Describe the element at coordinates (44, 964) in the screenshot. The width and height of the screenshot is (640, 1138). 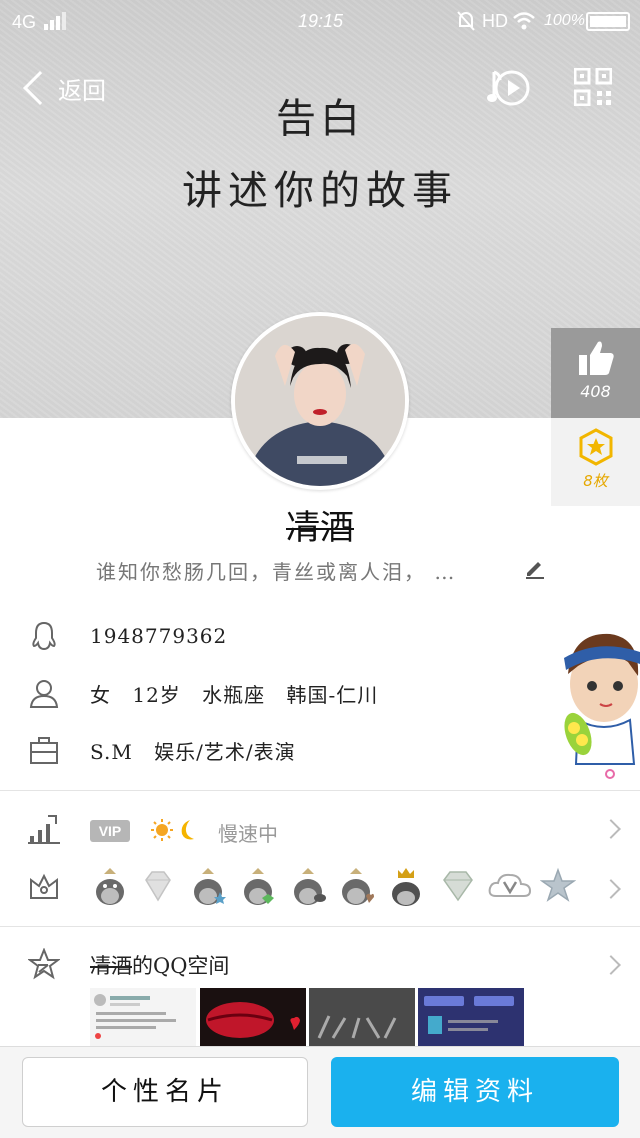
I see `star-space-icon` at that location.